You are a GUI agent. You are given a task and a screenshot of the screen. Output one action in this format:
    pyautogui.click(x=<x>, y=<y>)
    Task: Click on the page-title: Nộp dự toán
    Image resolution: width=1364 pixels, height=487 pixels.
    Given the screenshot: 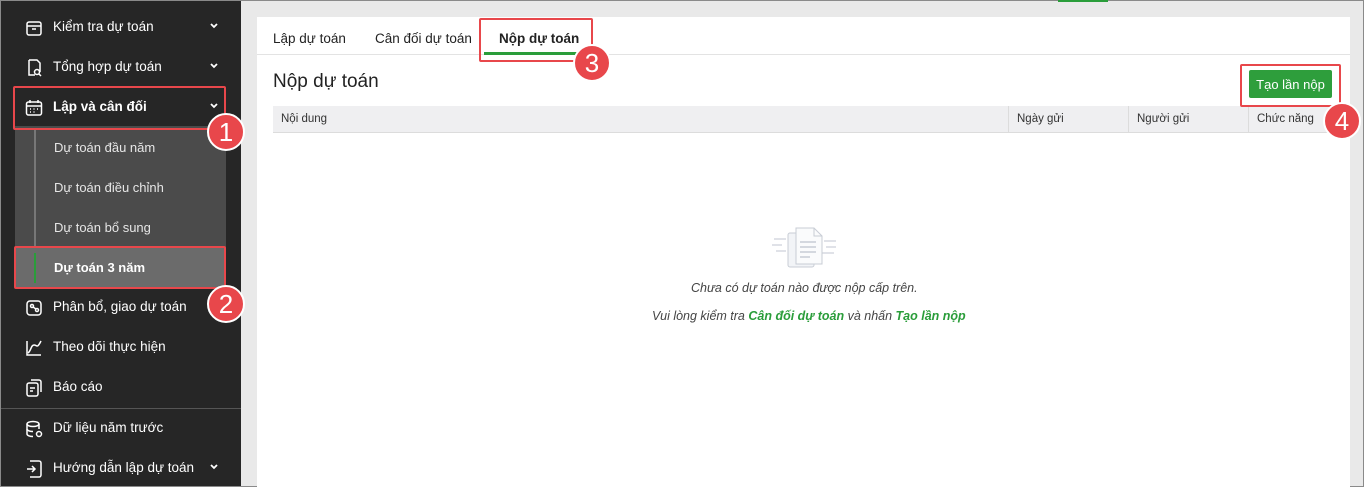 What is the action you would take?
    pyautogui.click(x=326, y=81)
    